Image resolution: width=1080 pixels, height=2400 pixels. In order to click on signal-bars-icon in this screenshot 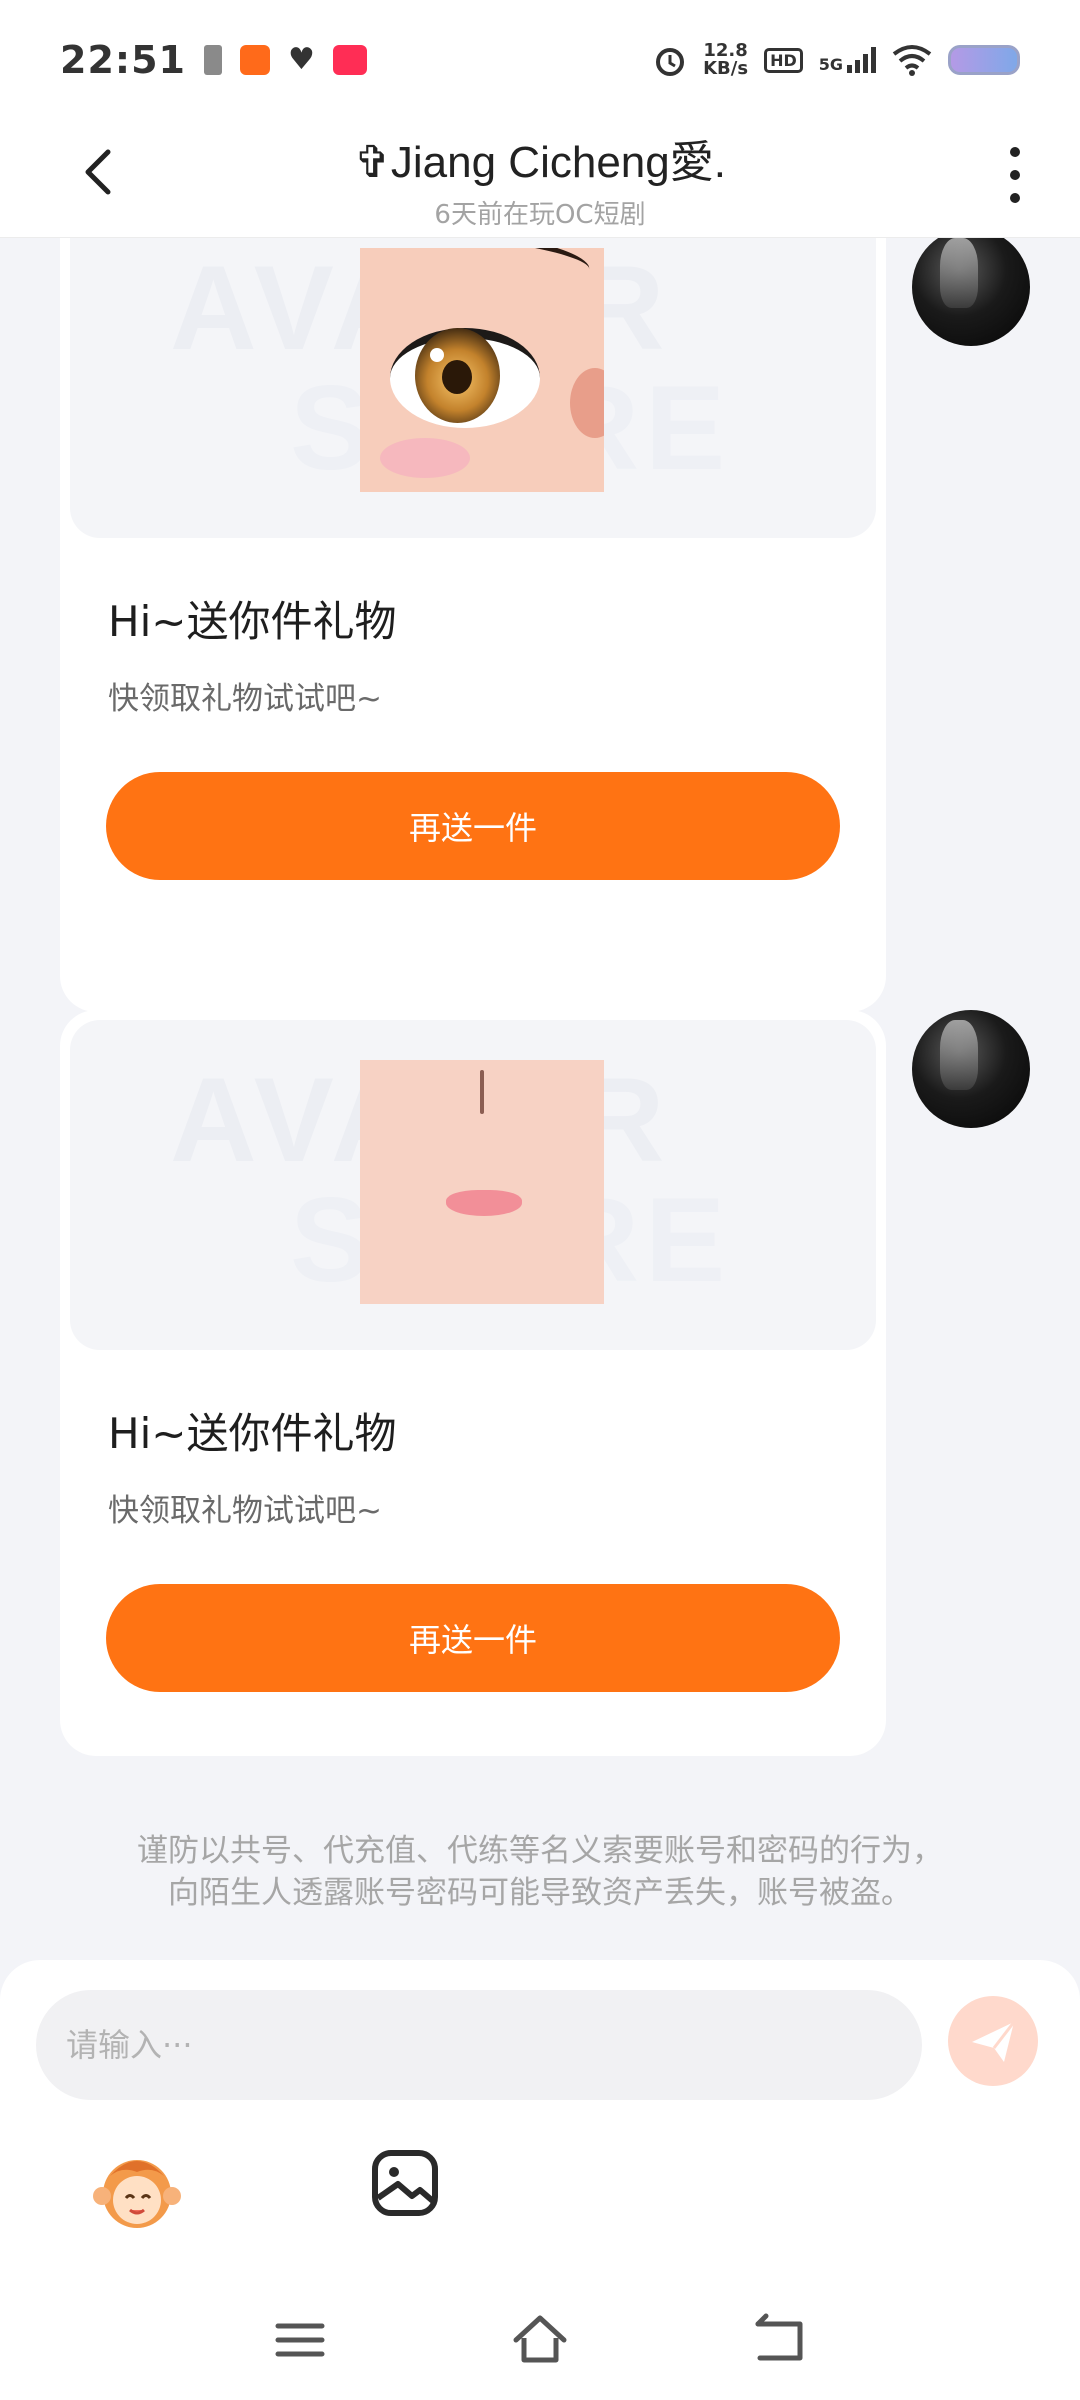, I will do `click(861, 60)`.